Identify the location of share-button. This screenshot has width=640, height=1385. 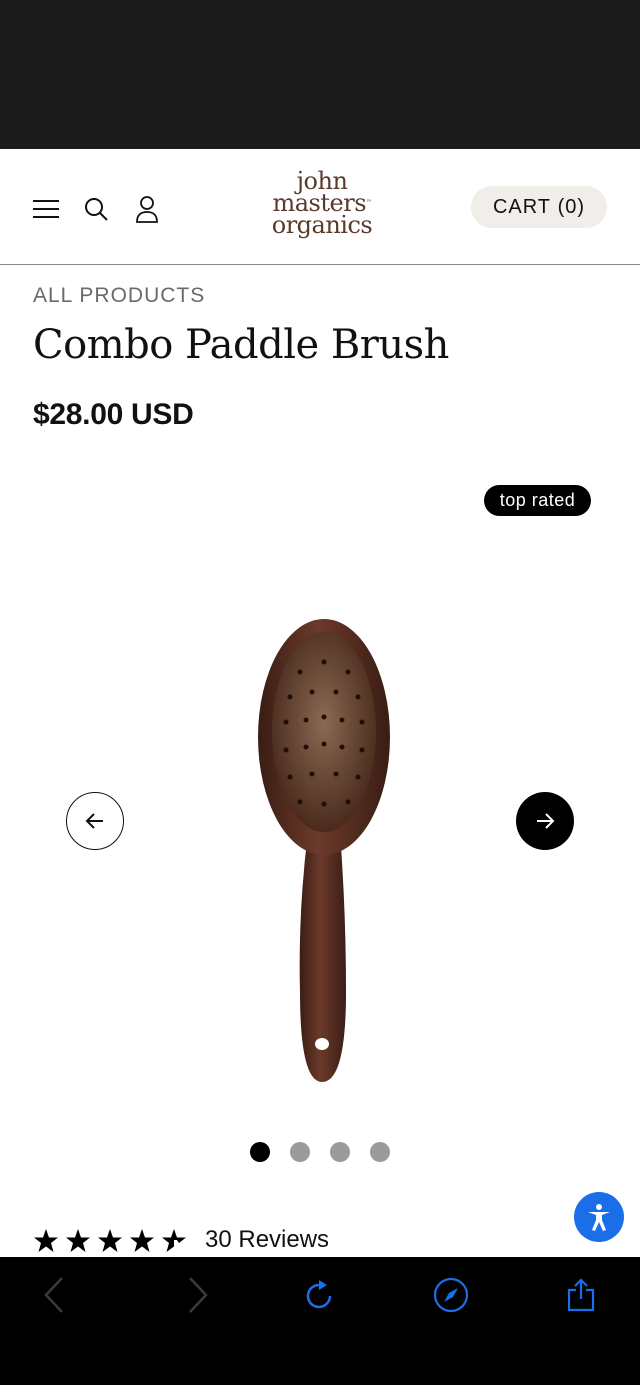
(581, 1295).